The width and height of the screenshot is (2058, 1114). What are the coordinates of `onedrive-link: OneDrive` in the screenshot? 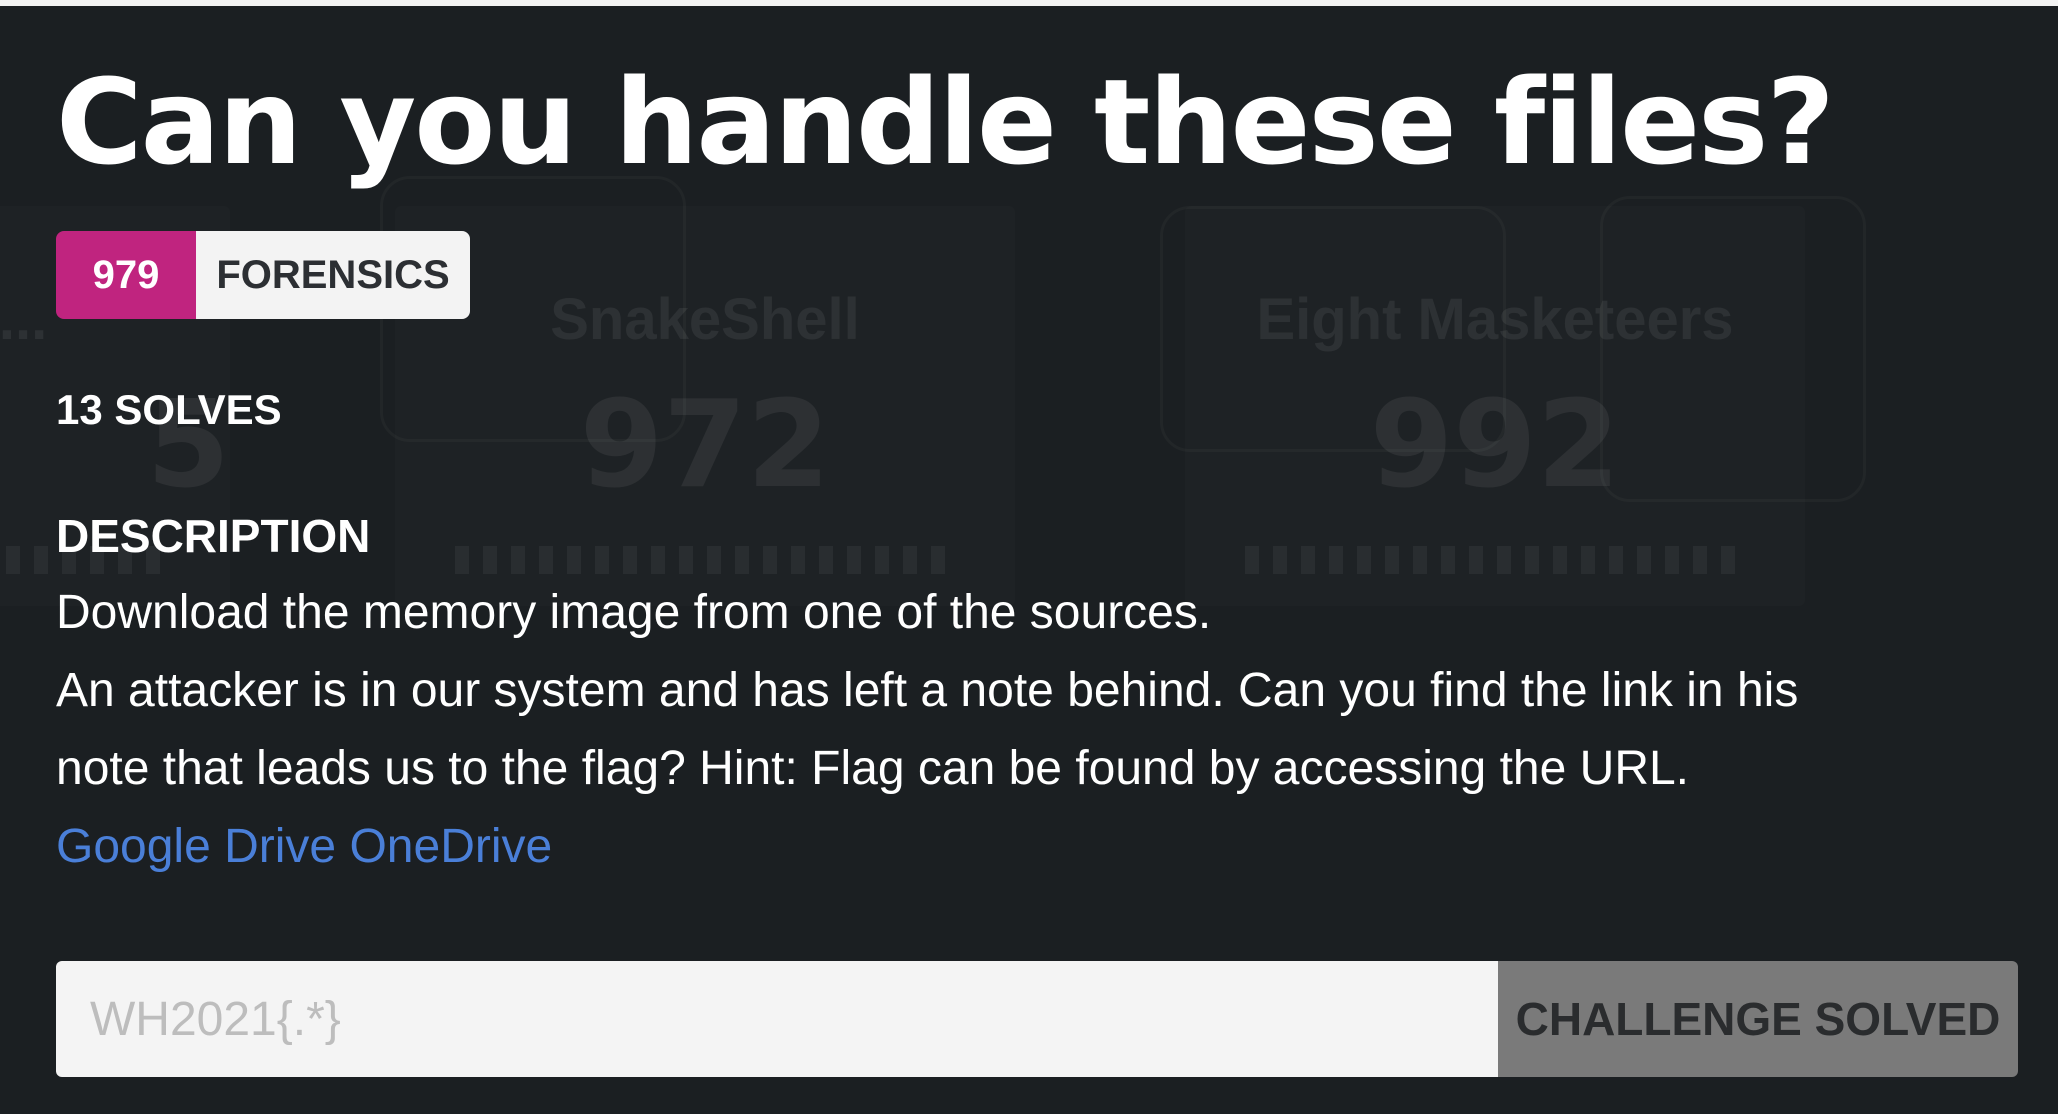 It's located at (450, 846).